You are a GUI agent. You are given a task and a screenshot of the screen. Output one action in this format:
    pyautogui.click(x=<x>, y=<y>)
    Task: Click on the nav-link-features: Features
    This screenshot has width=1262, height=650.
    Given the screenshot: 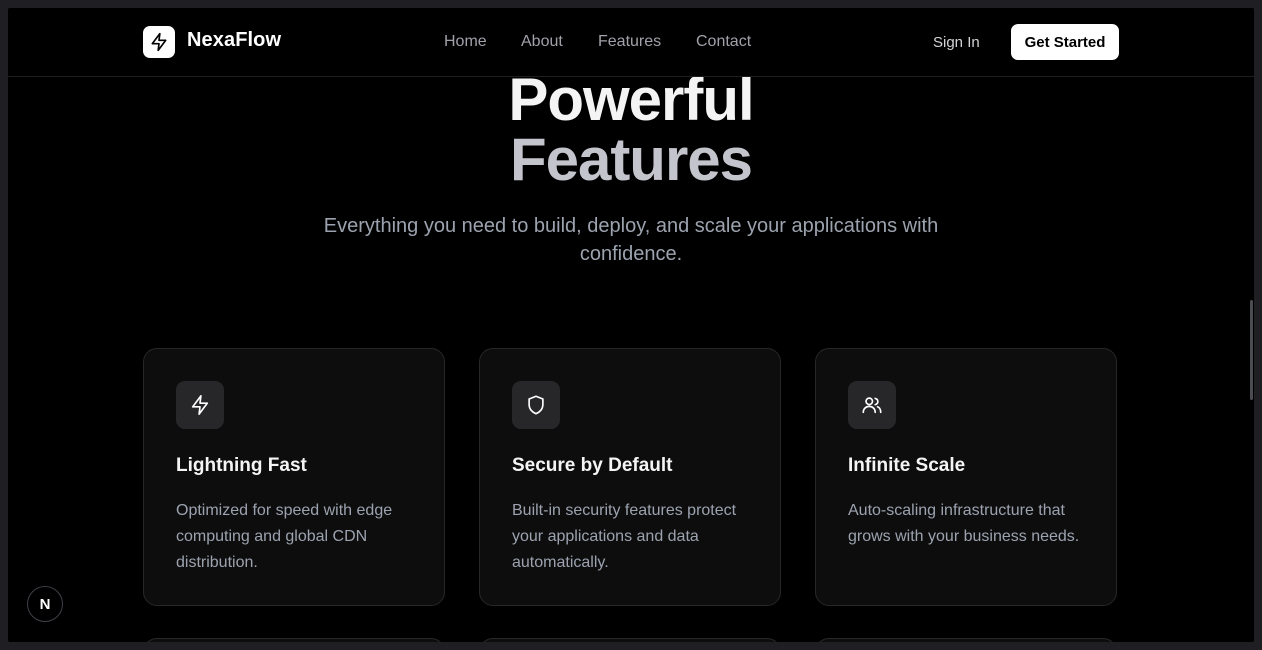 What is the action you would take?
    pyautogui.click(x=629, y=42)
    